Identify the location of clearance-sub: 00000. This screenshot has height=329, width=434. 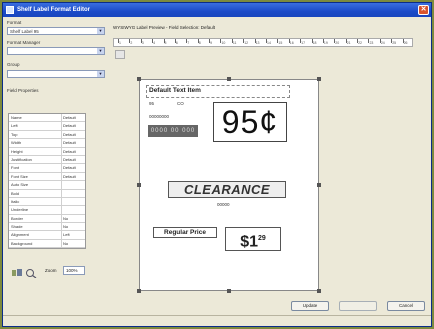
(223, 204).